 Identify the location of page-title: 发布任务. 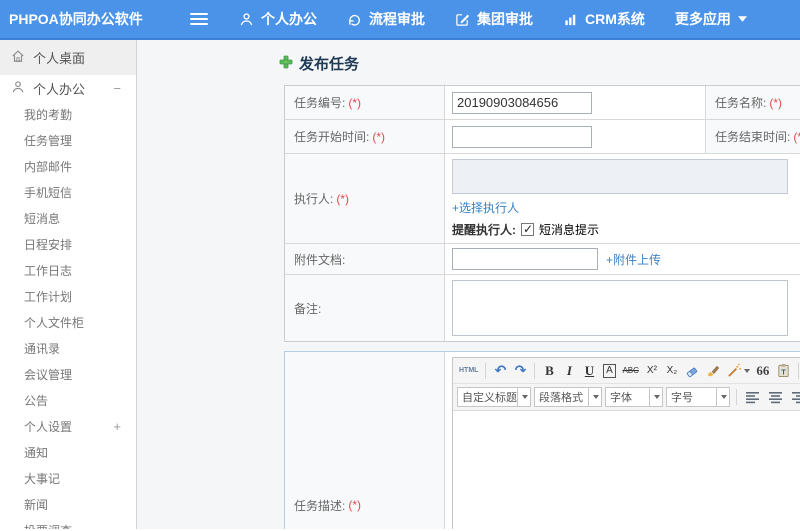
(319, 63).